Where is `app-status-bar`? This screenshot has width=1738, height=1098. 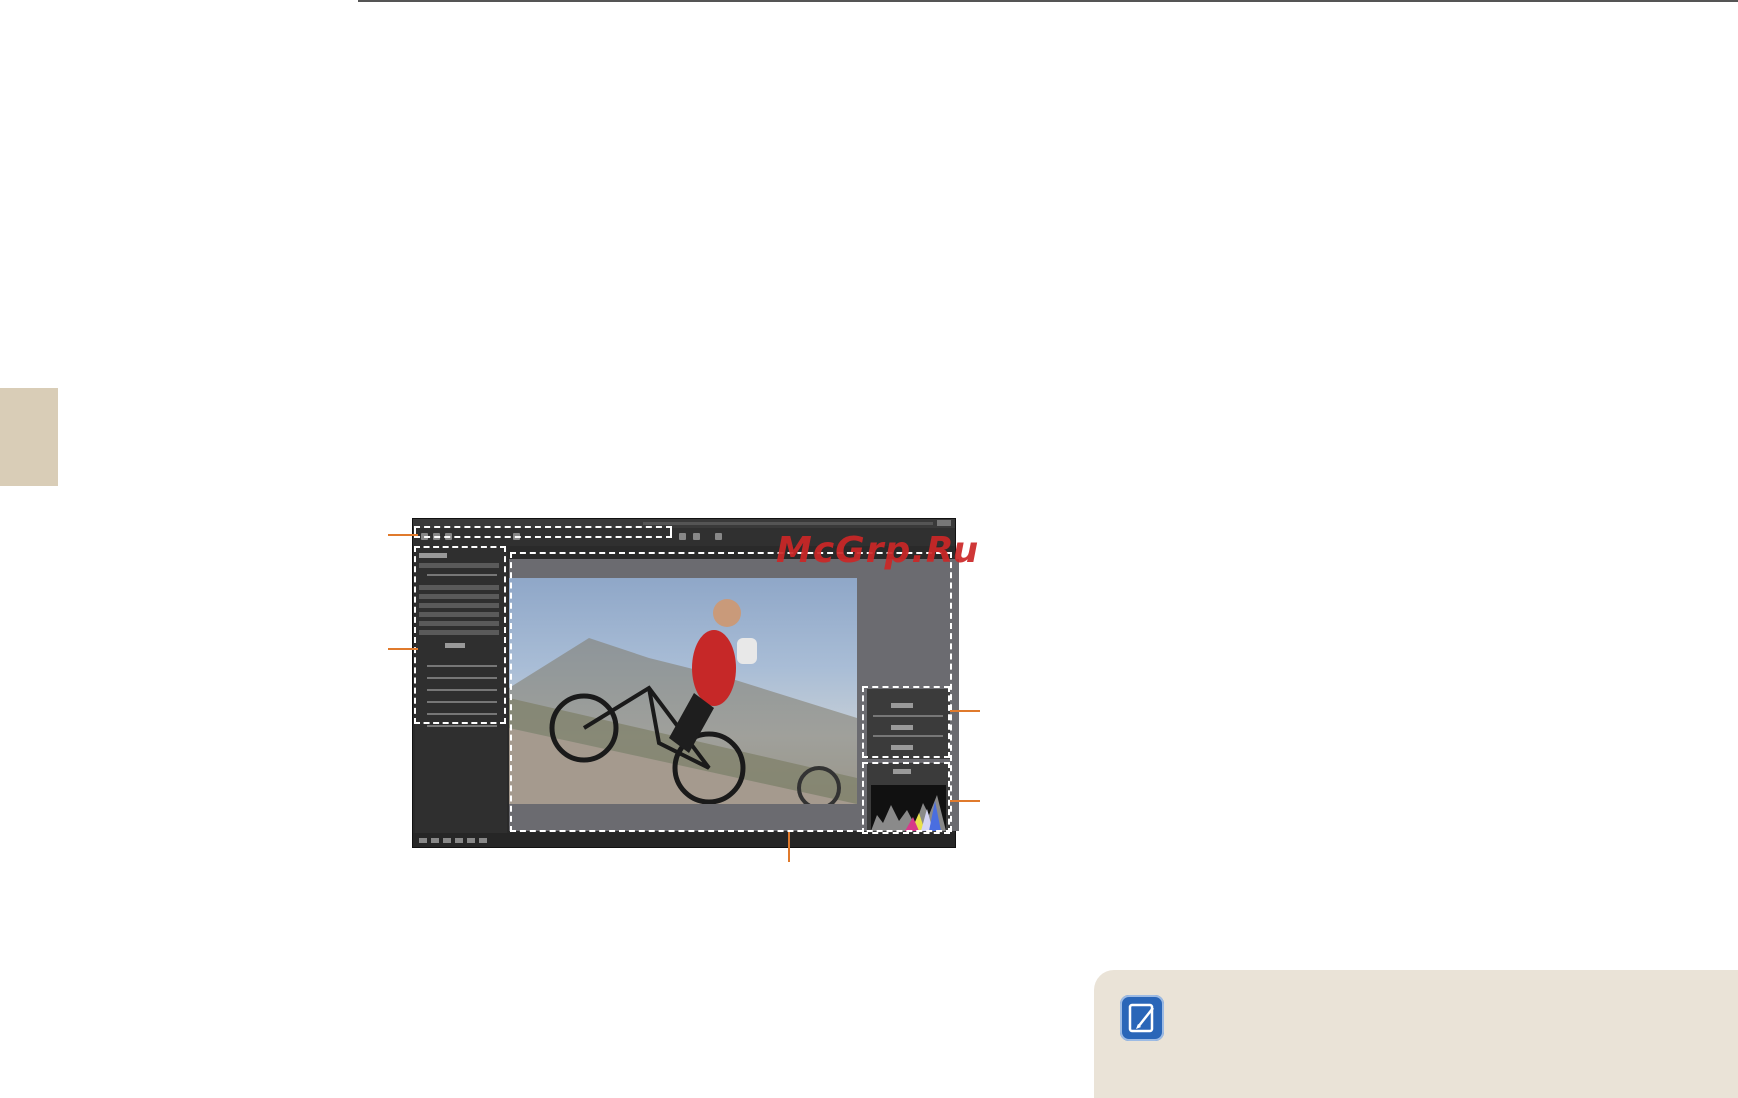 app-status-bar is located at coordinates (684, 840).